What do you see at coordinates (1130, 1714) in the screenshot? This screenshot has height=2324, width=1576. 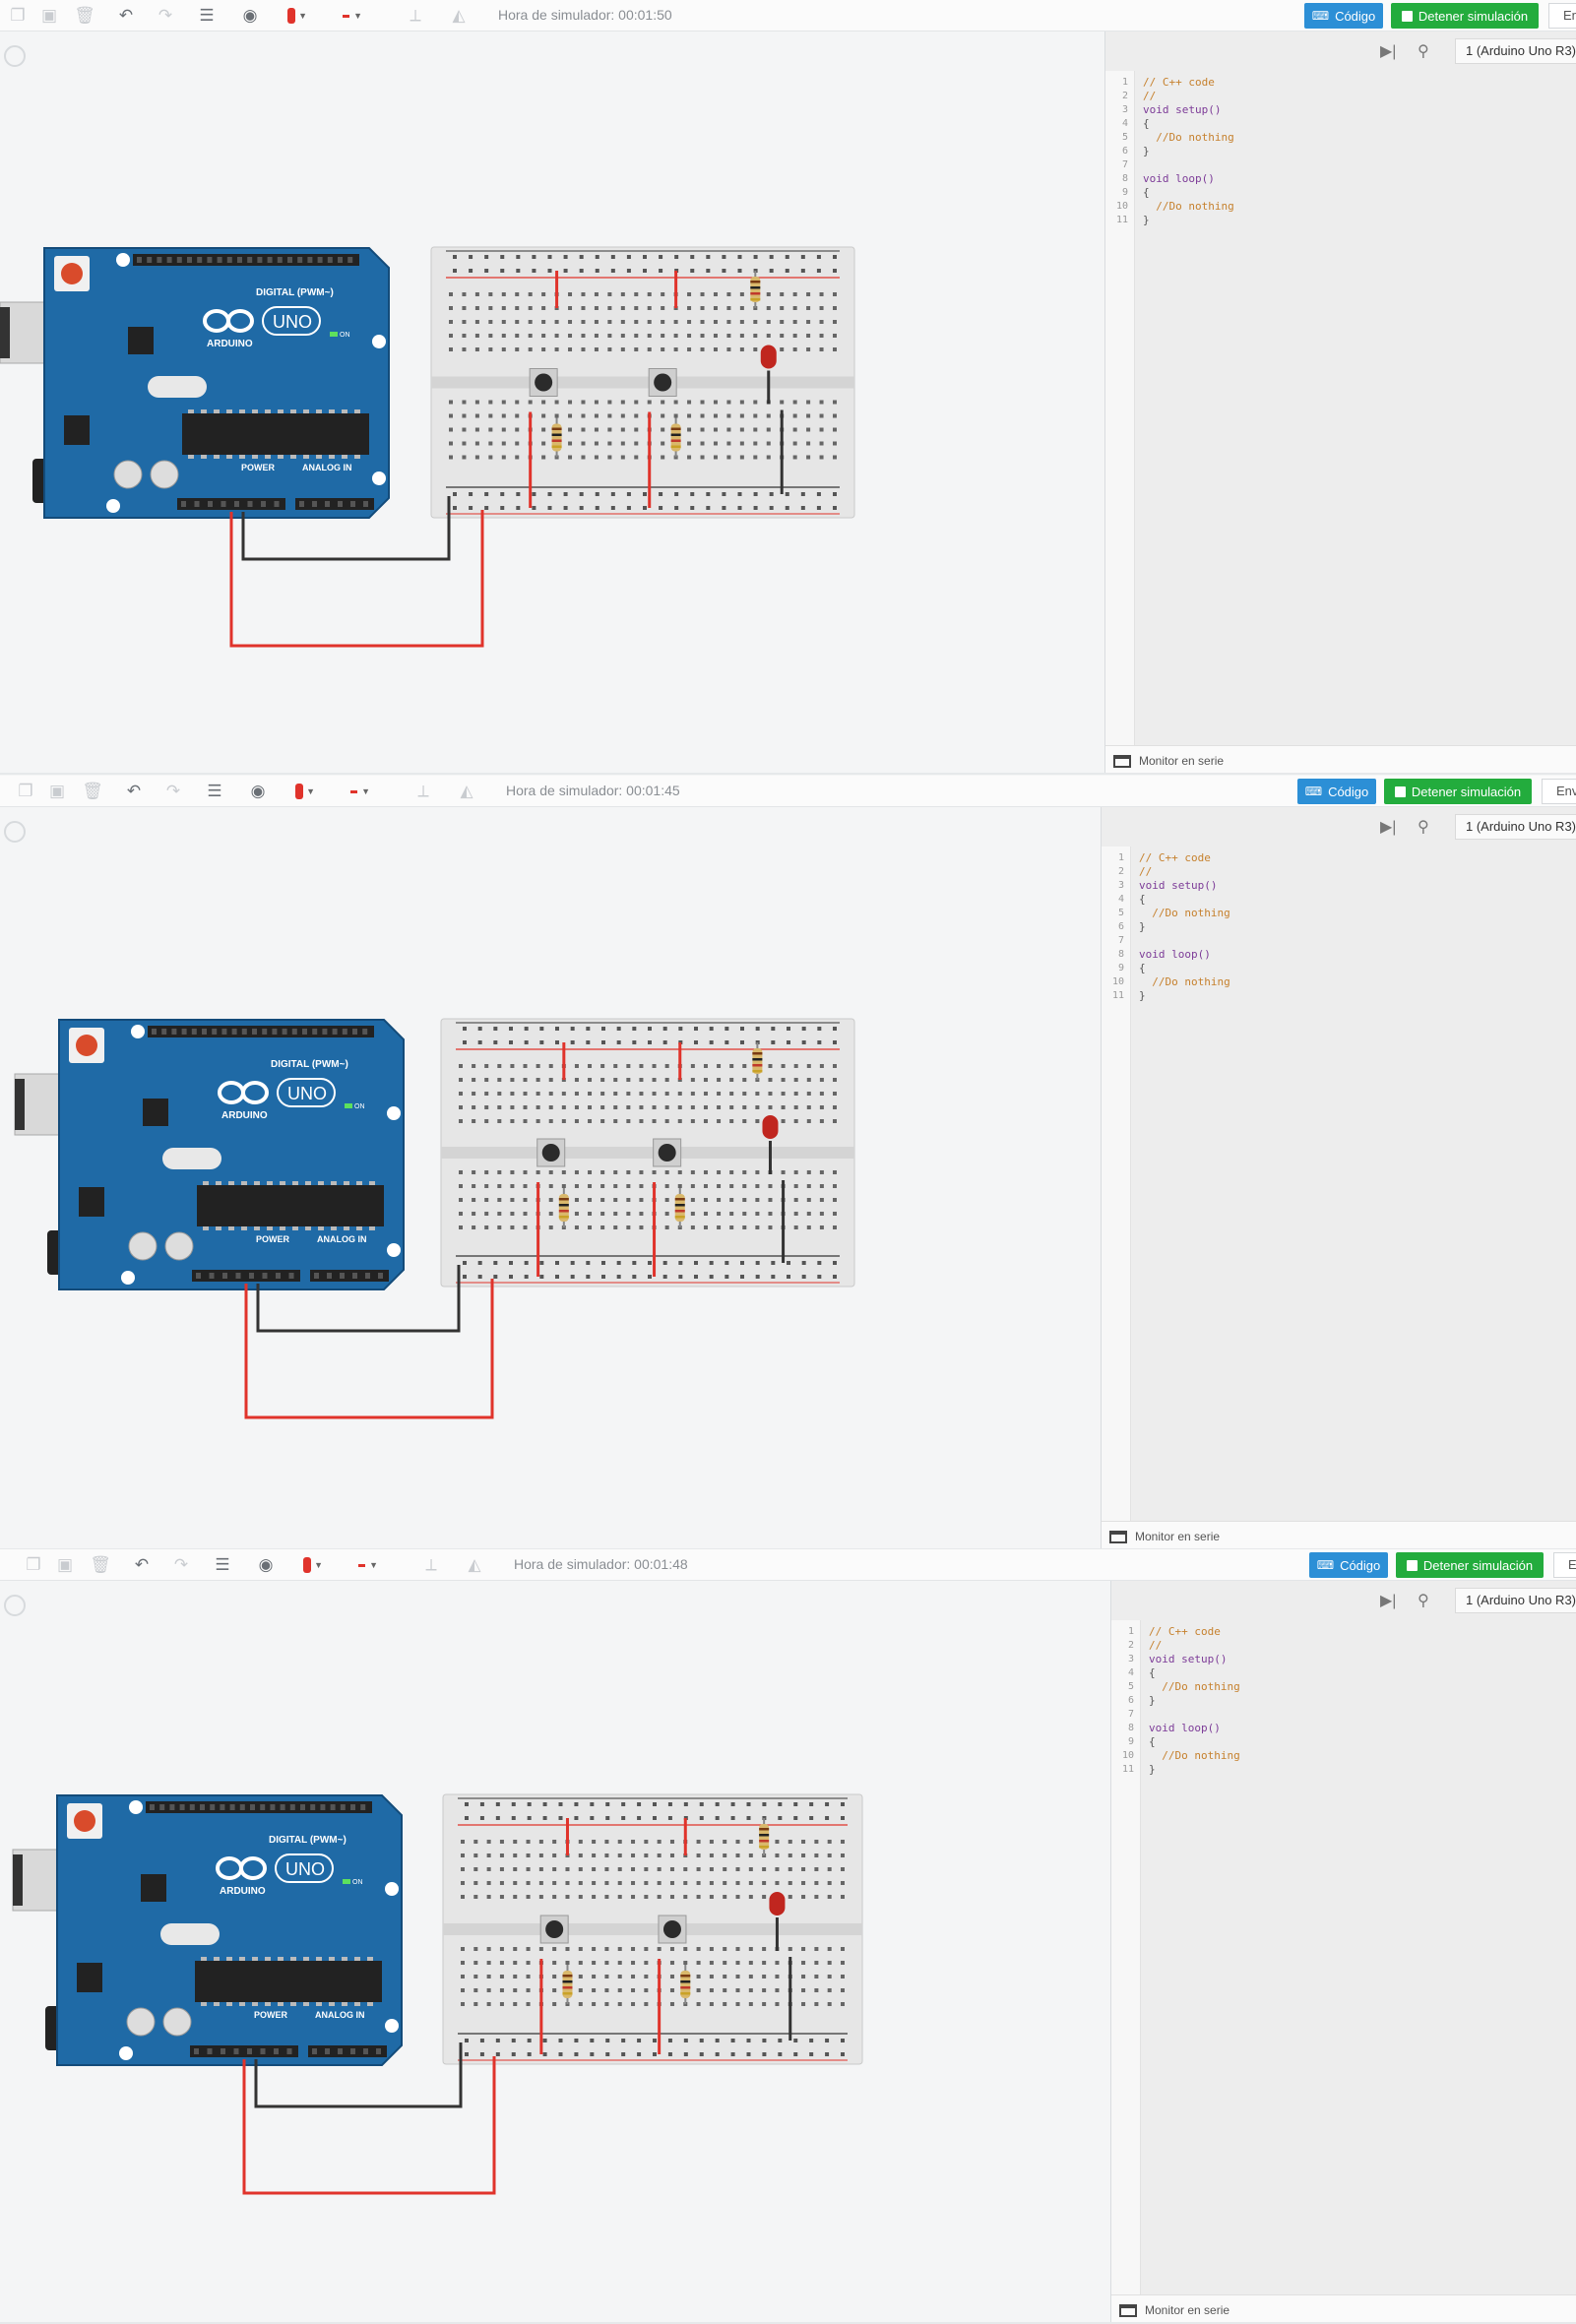 I see `line-number: 7` at bounding box center [1130, 1714].